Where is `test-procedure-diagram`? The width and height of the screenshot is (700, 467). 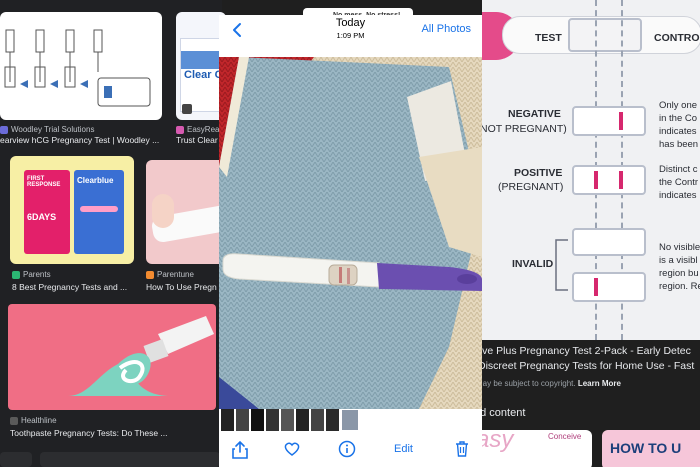 test-procedure-diagram is located at coordinates (77, 68).